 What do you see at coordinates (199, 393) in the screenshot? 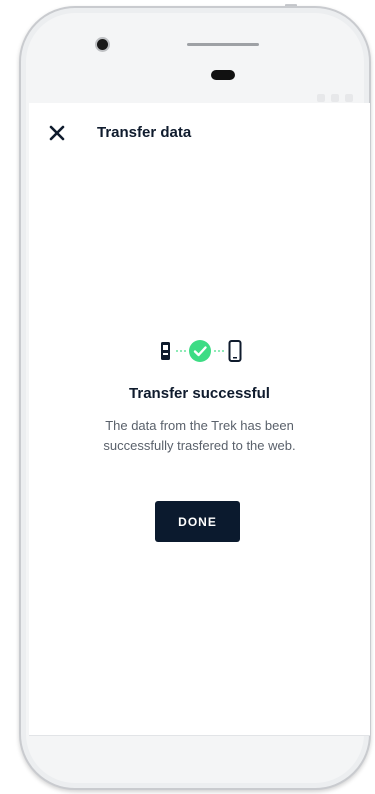
I see `success-title: Transfer successful` at bounding box center [199, 393].